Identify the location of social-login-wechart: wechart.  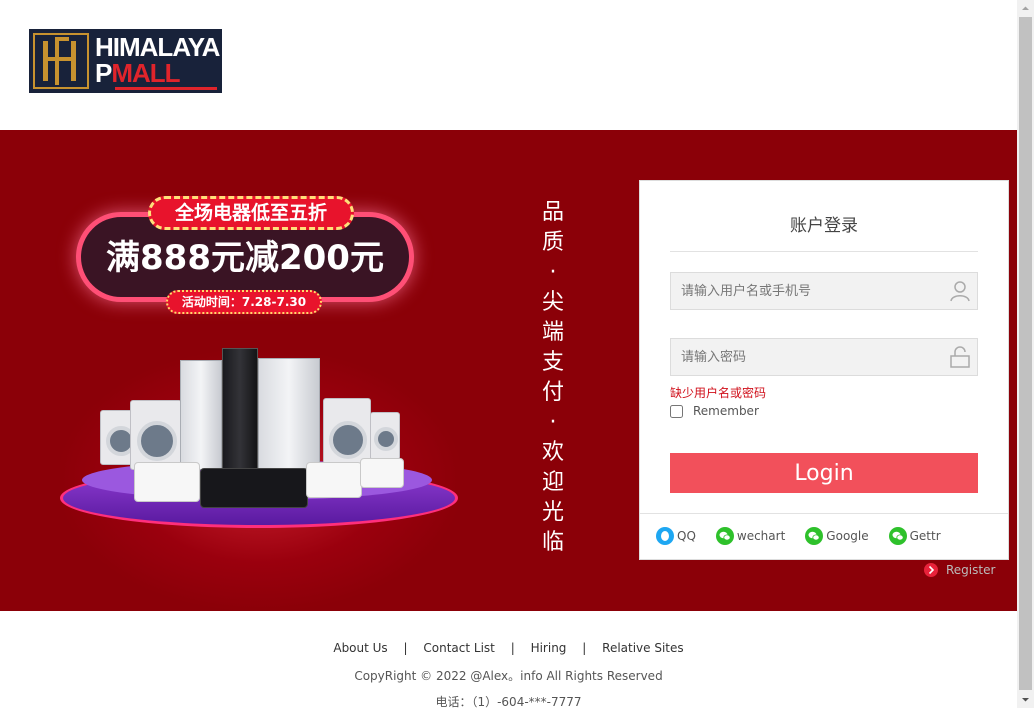
(750, 536).